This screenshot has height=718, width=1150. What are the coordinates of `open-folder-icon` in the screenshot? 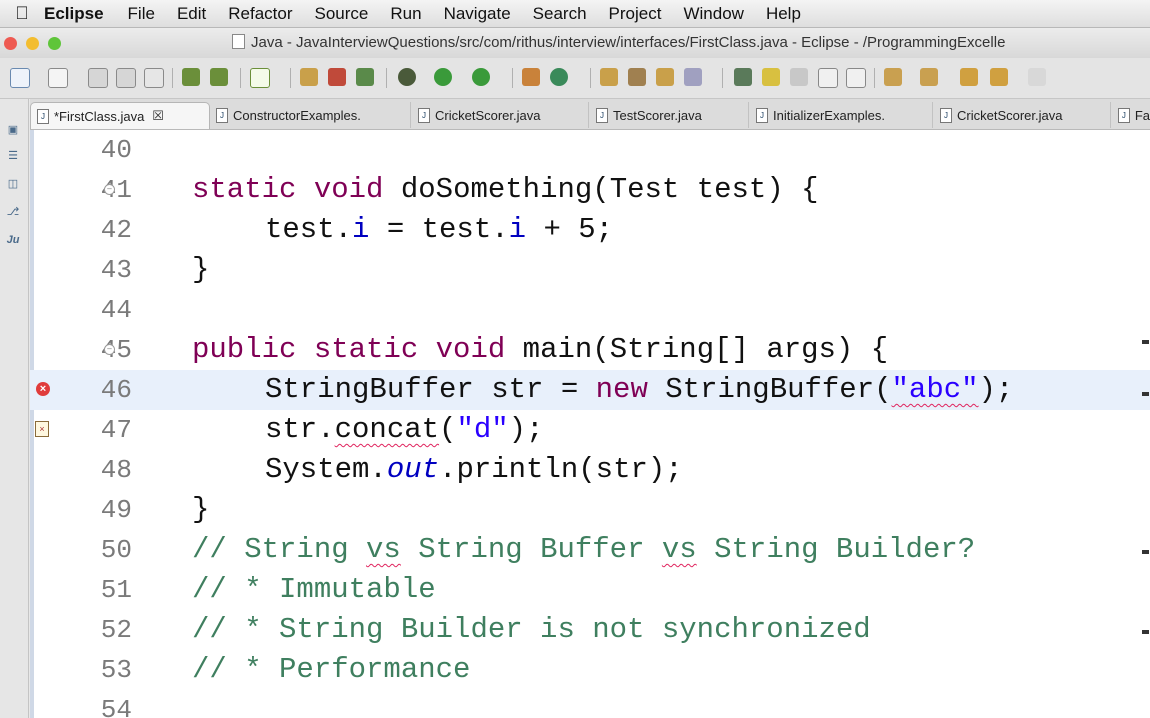 It's located at (609, 77).